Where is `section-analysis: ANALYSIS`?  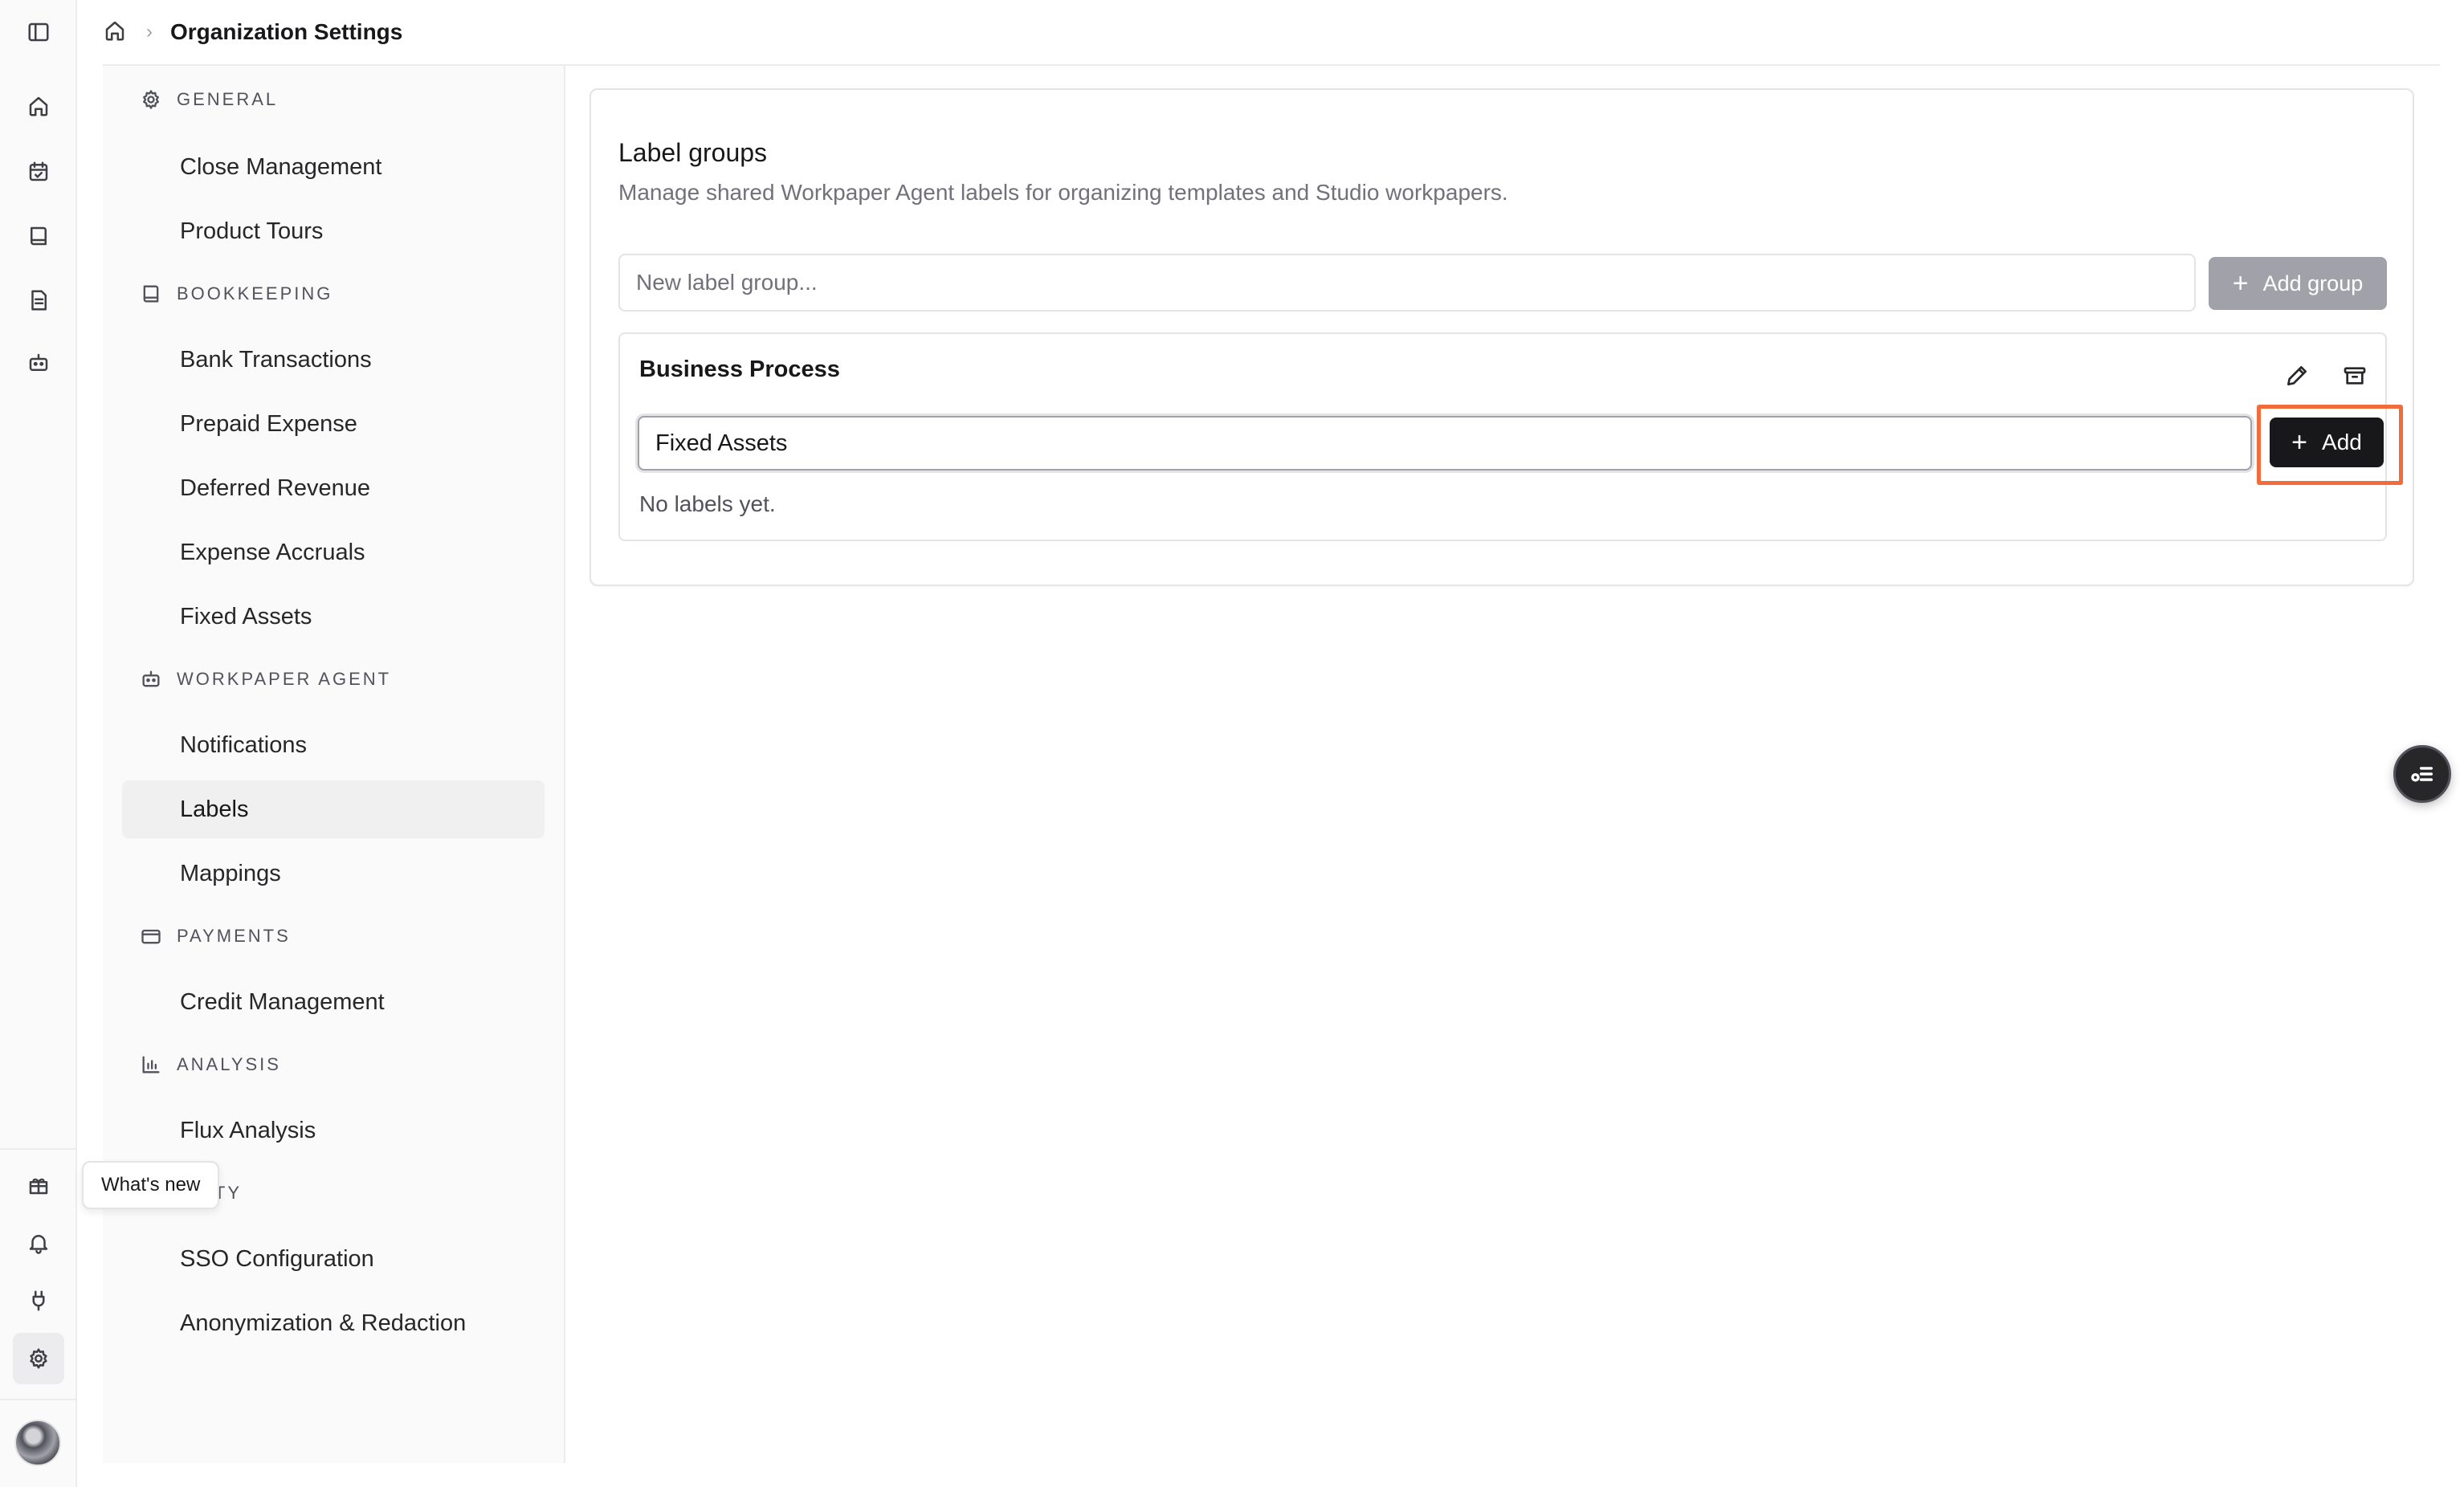
section-analysis: ANALYSIS is located at coordinates (210, 1064).